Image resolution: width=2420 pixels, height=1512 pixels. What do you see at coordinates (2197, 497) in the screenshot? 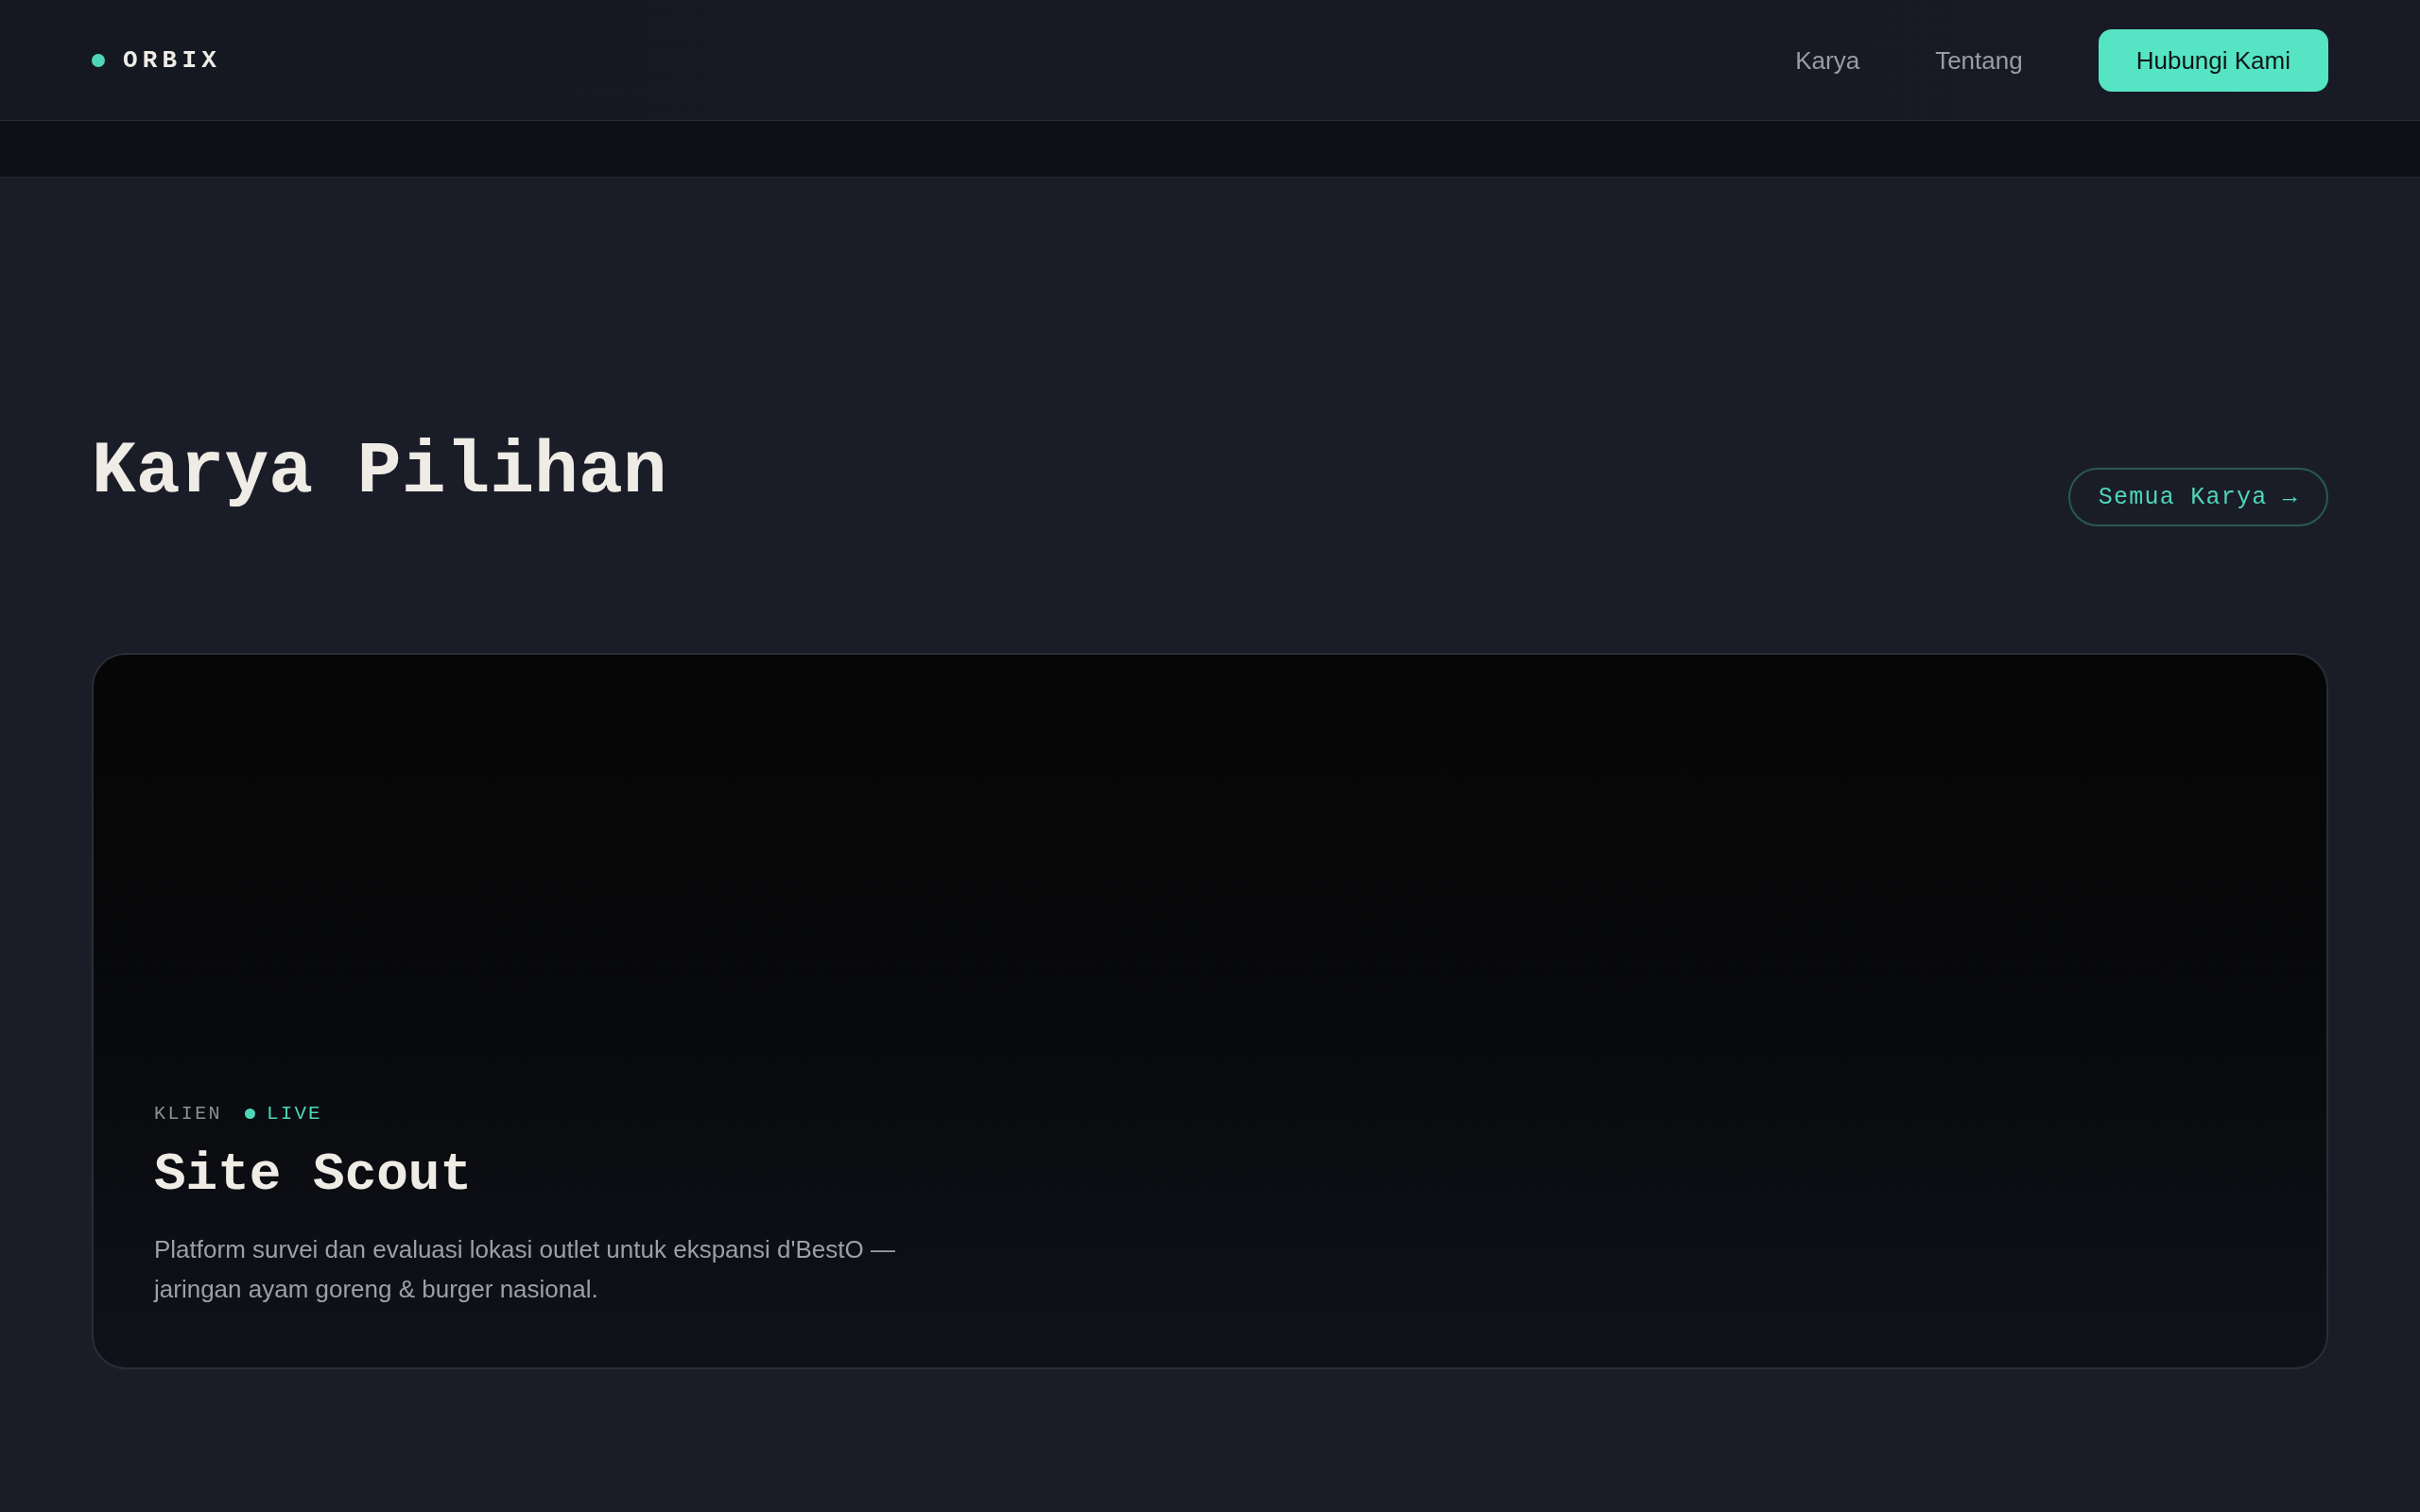
I see `all-works-link: Semua Karya →` at bounding box center [2197, 497].